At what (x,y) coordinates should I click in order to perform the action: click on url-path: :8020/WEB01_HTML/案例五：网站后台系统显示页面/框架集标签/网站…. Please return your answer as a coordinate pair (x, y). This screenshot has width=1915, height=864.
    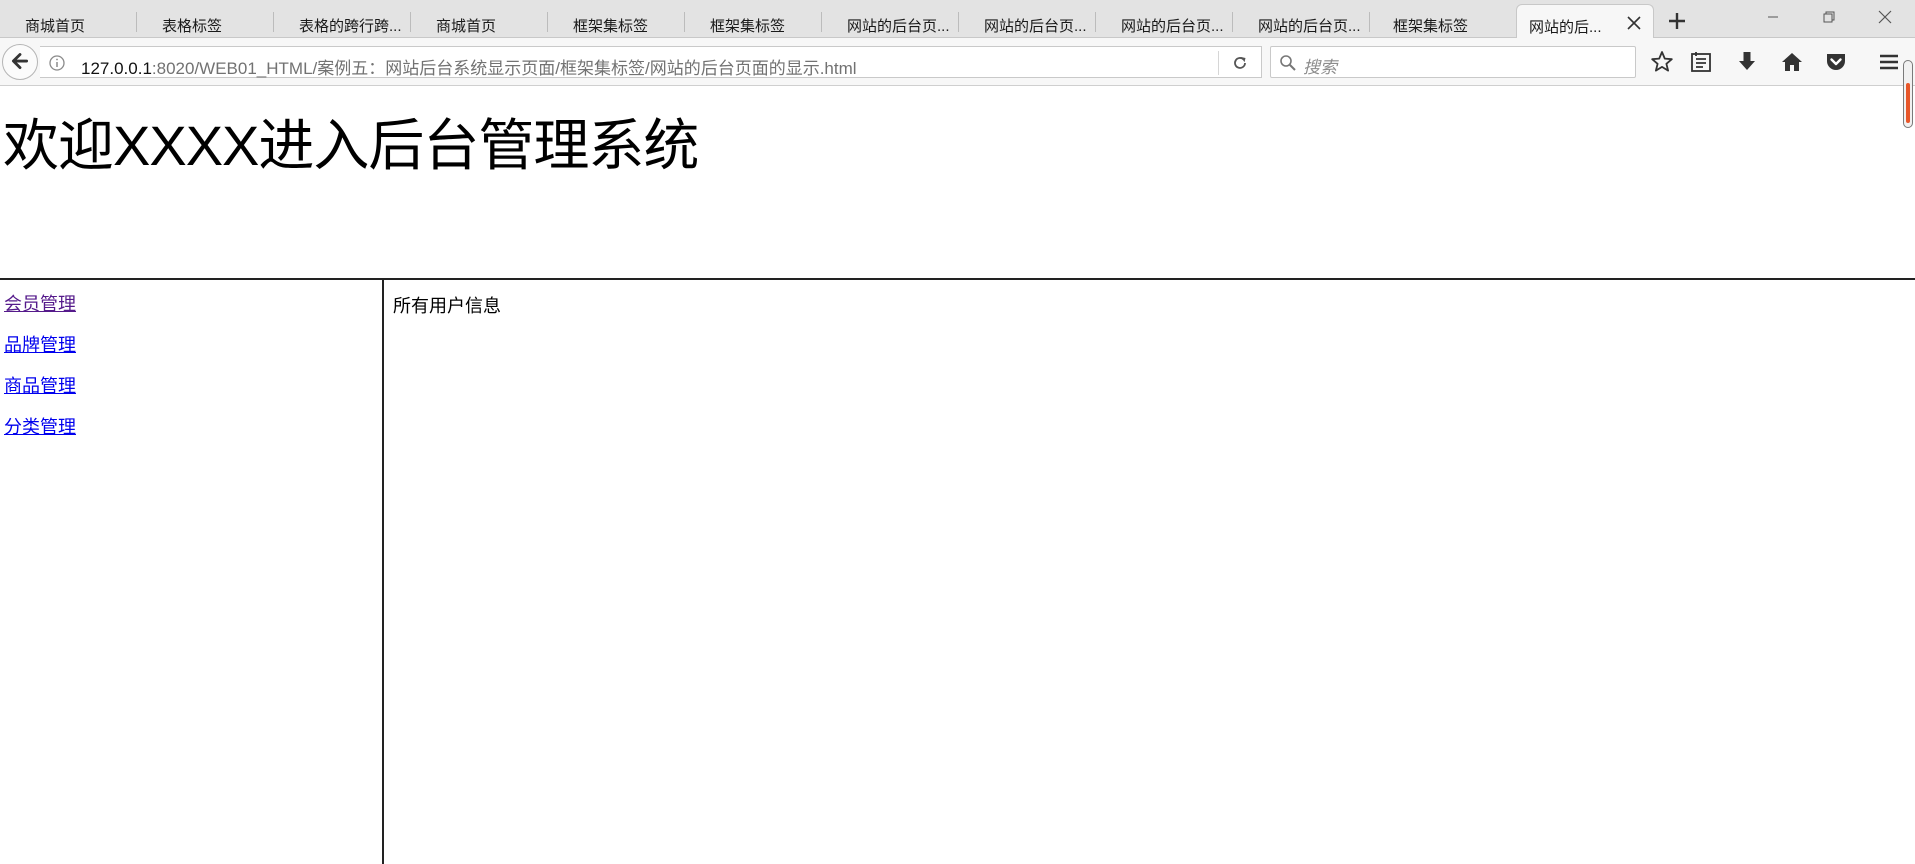
    Looking at the image, I should click on (504, 68).